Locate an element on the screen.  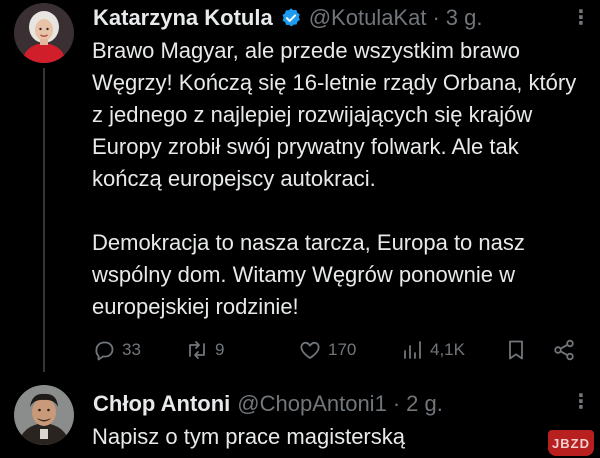
author-handle: @KotulaKat is located at coordinates (368, 18).